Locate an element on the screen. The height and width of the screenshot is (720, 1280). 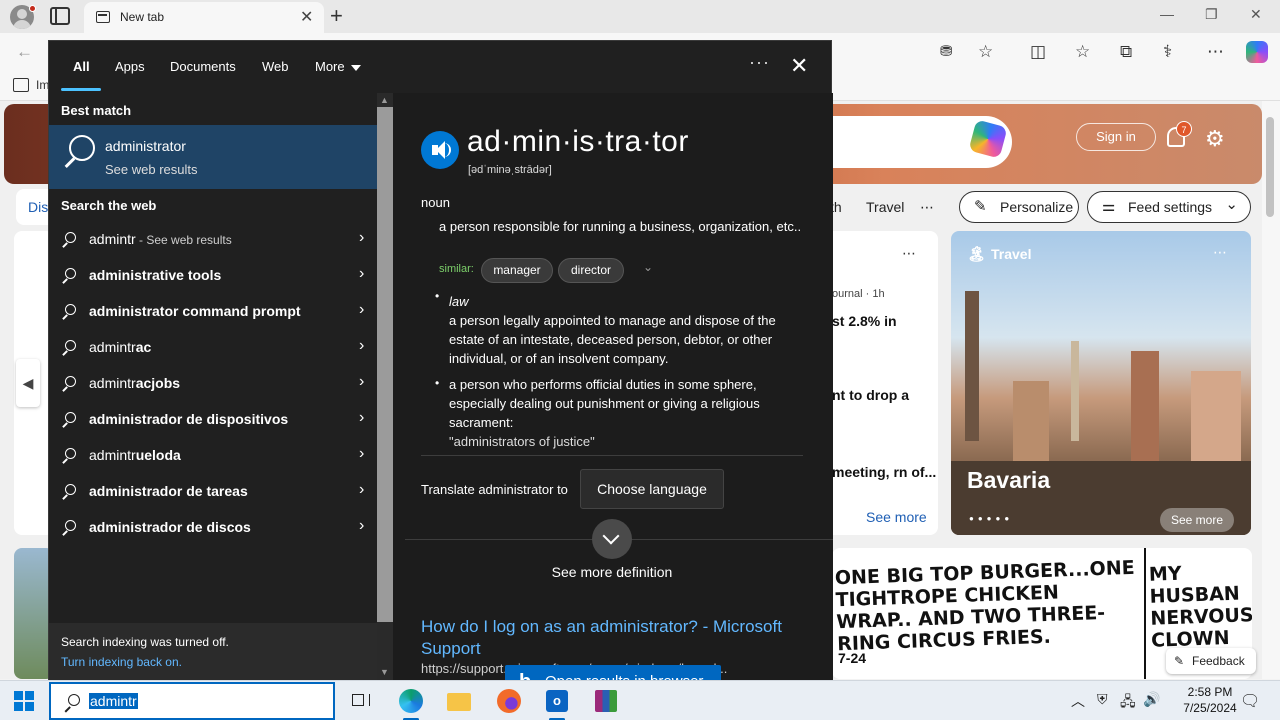
page-scrollbar is located at coordinates (1271, 390).